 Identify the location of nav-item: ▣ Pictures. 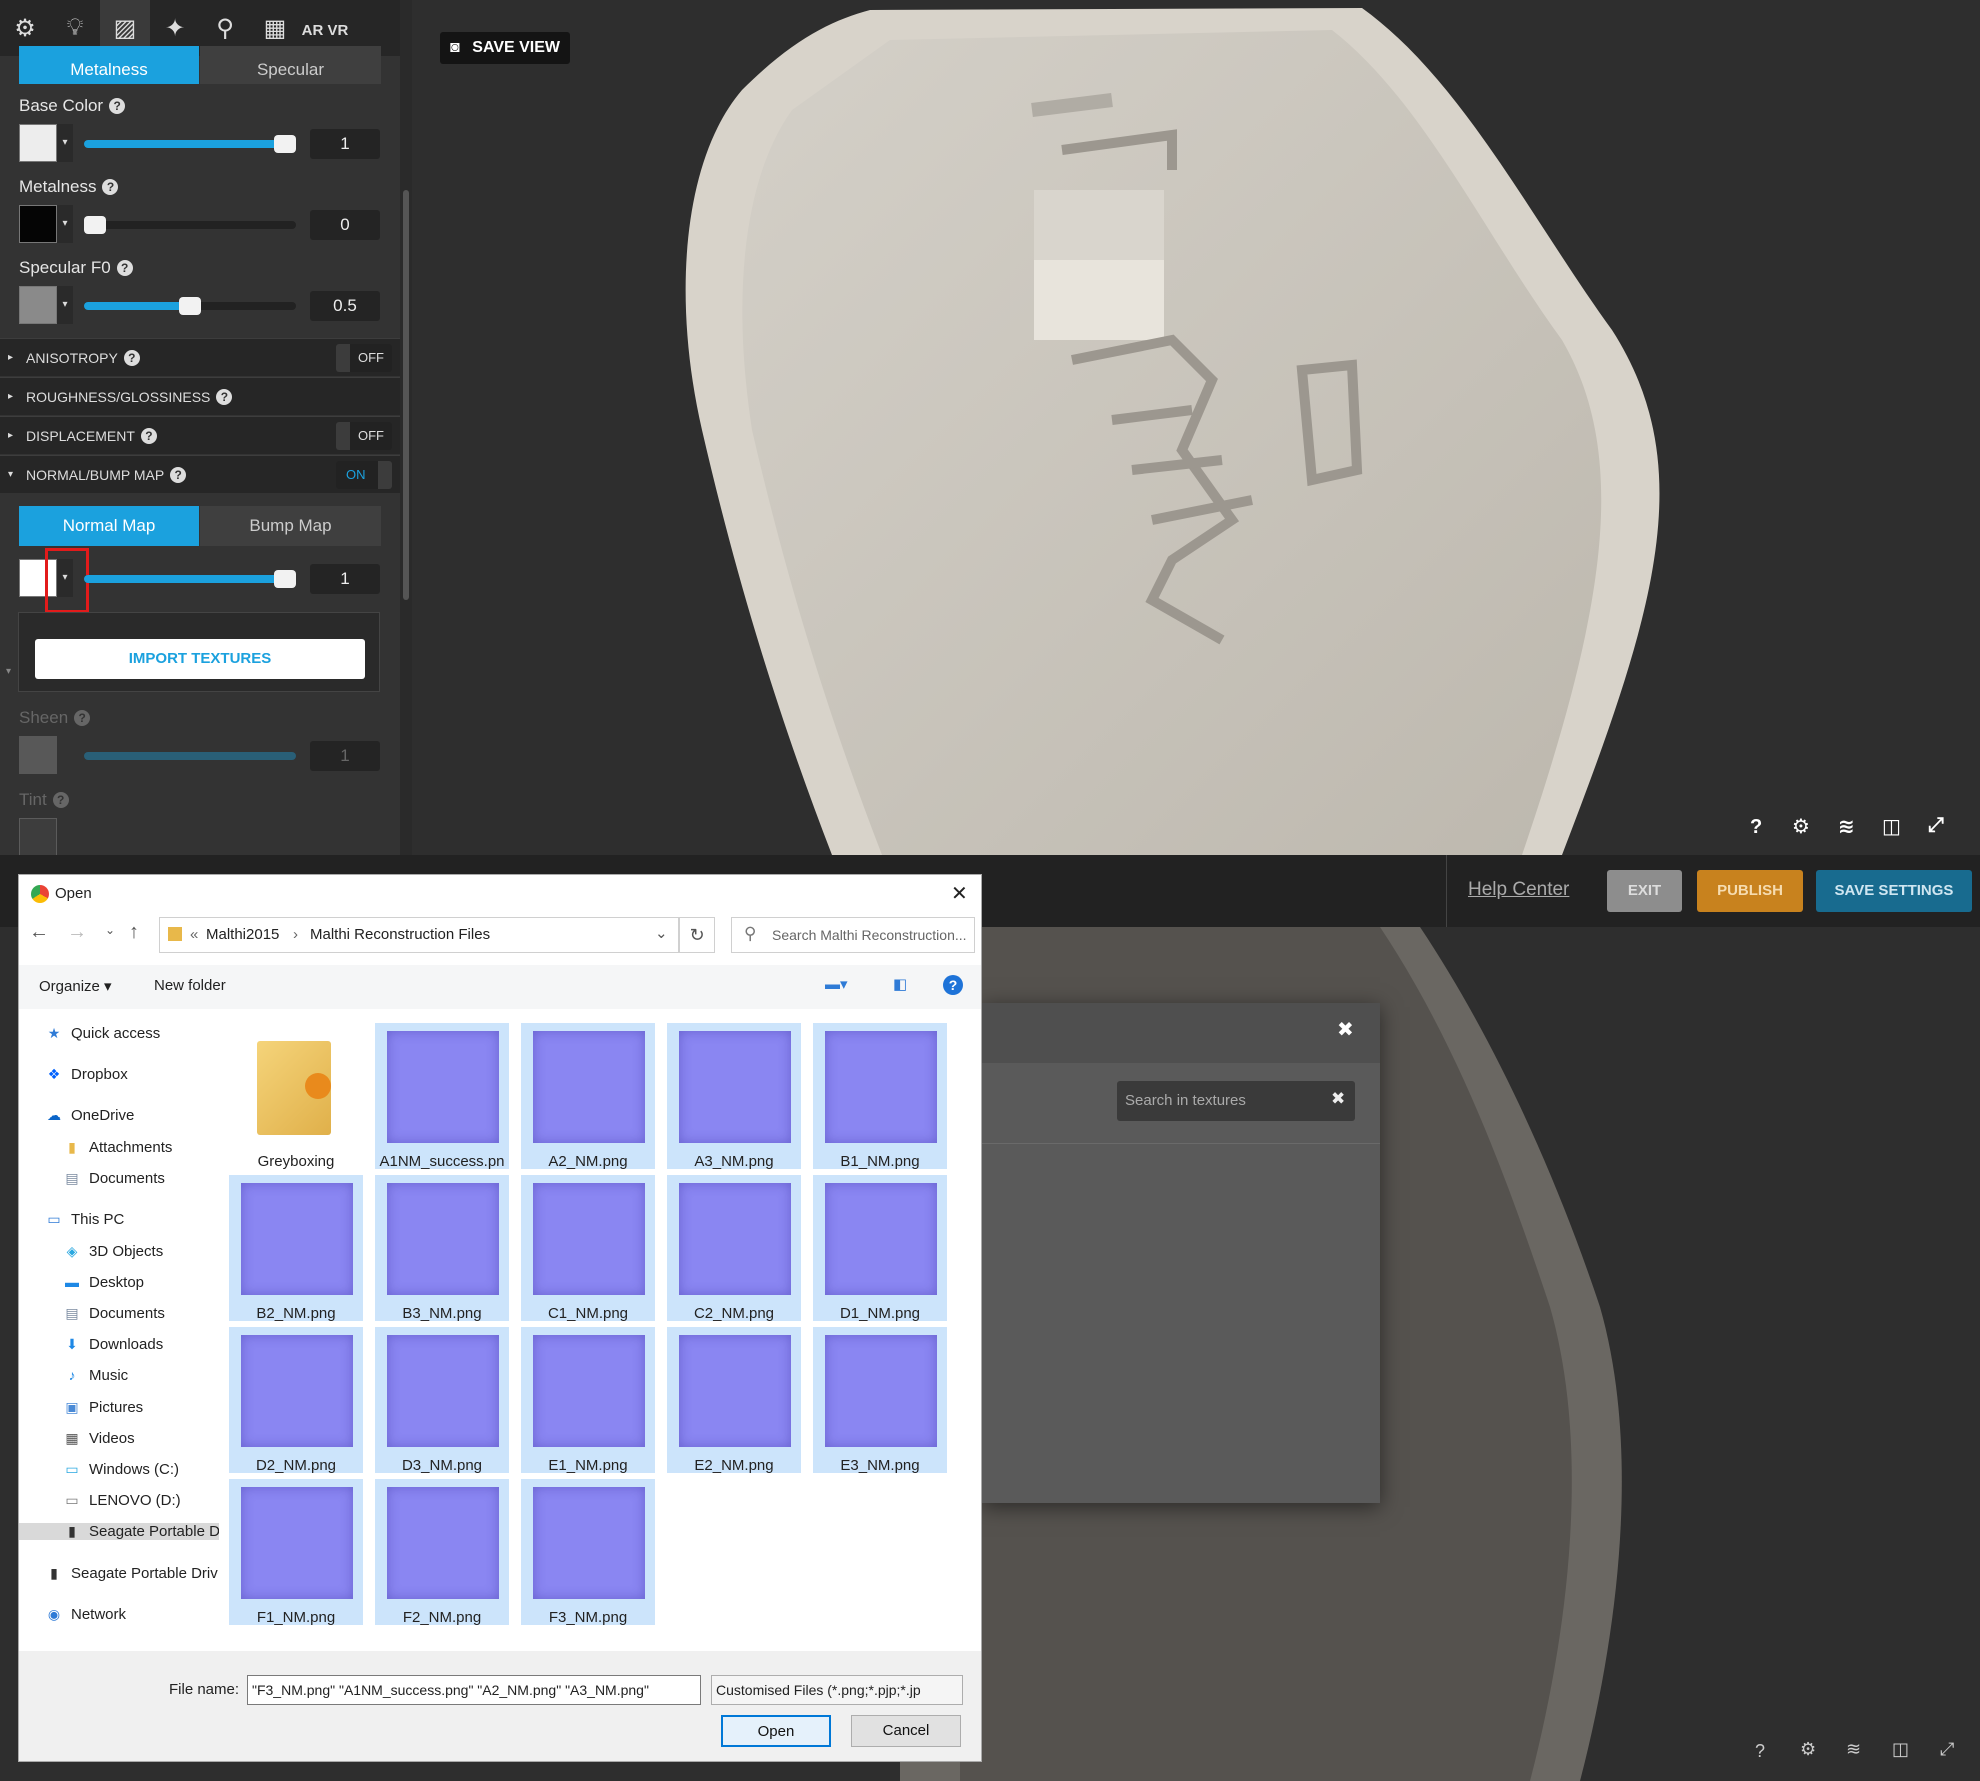
(141, 1407).